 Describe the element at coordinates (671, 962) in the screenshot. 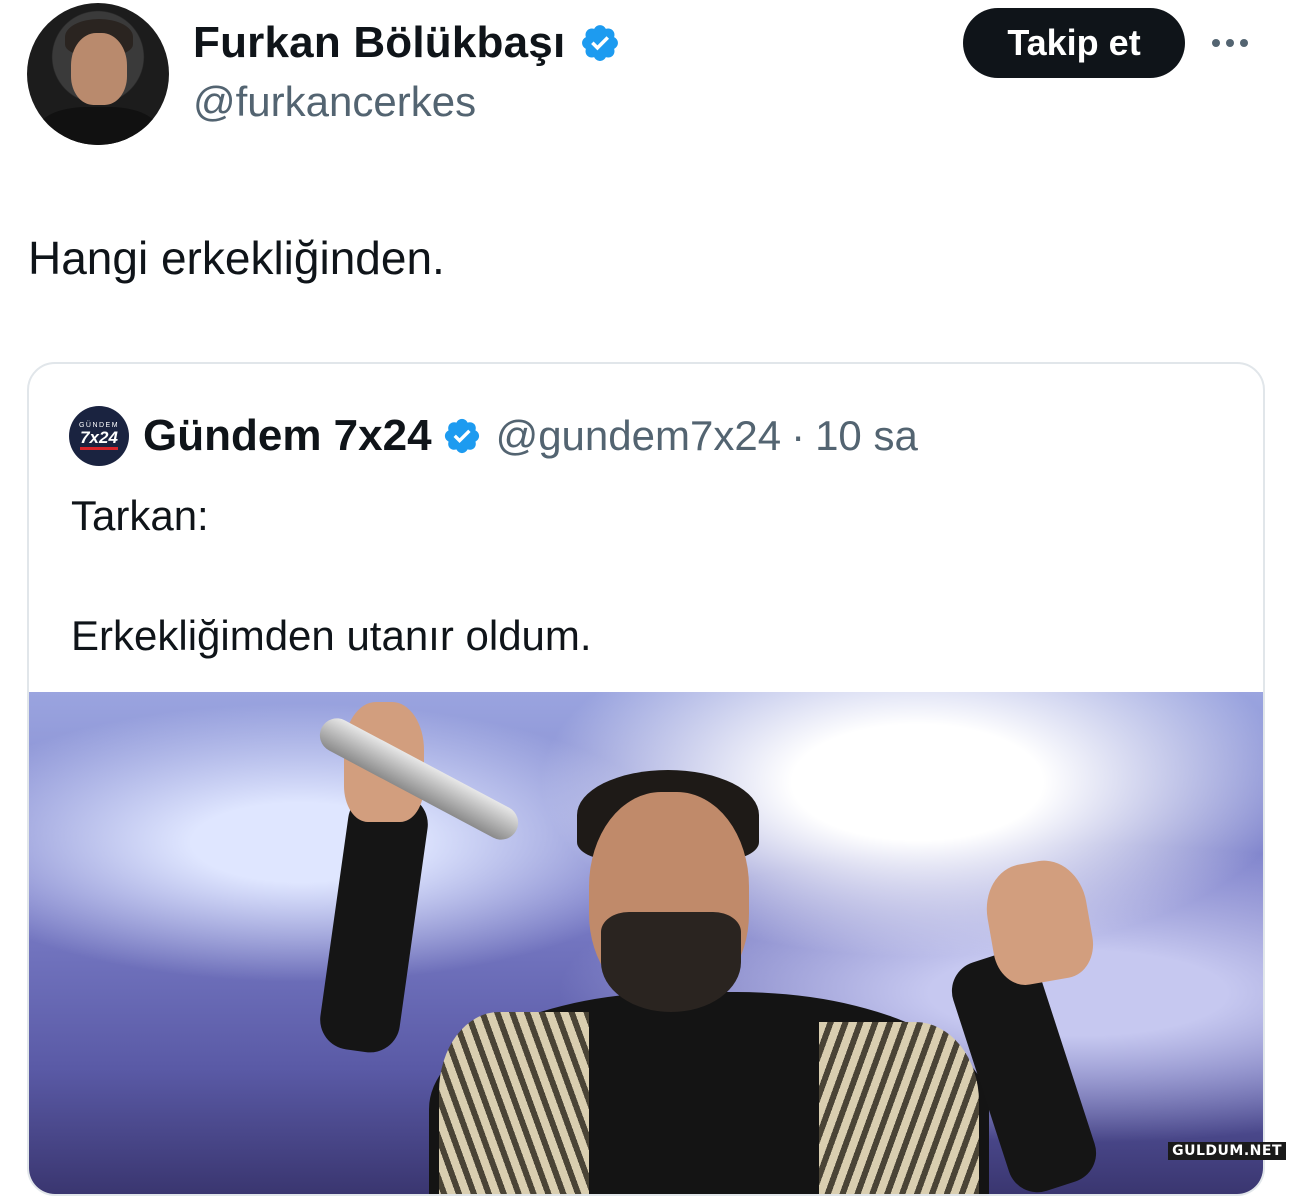

I see `photo-beard` at that location.